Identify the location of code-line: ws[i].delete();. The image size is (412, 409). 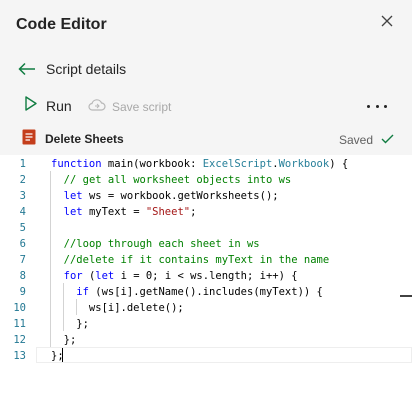
(117, 308).